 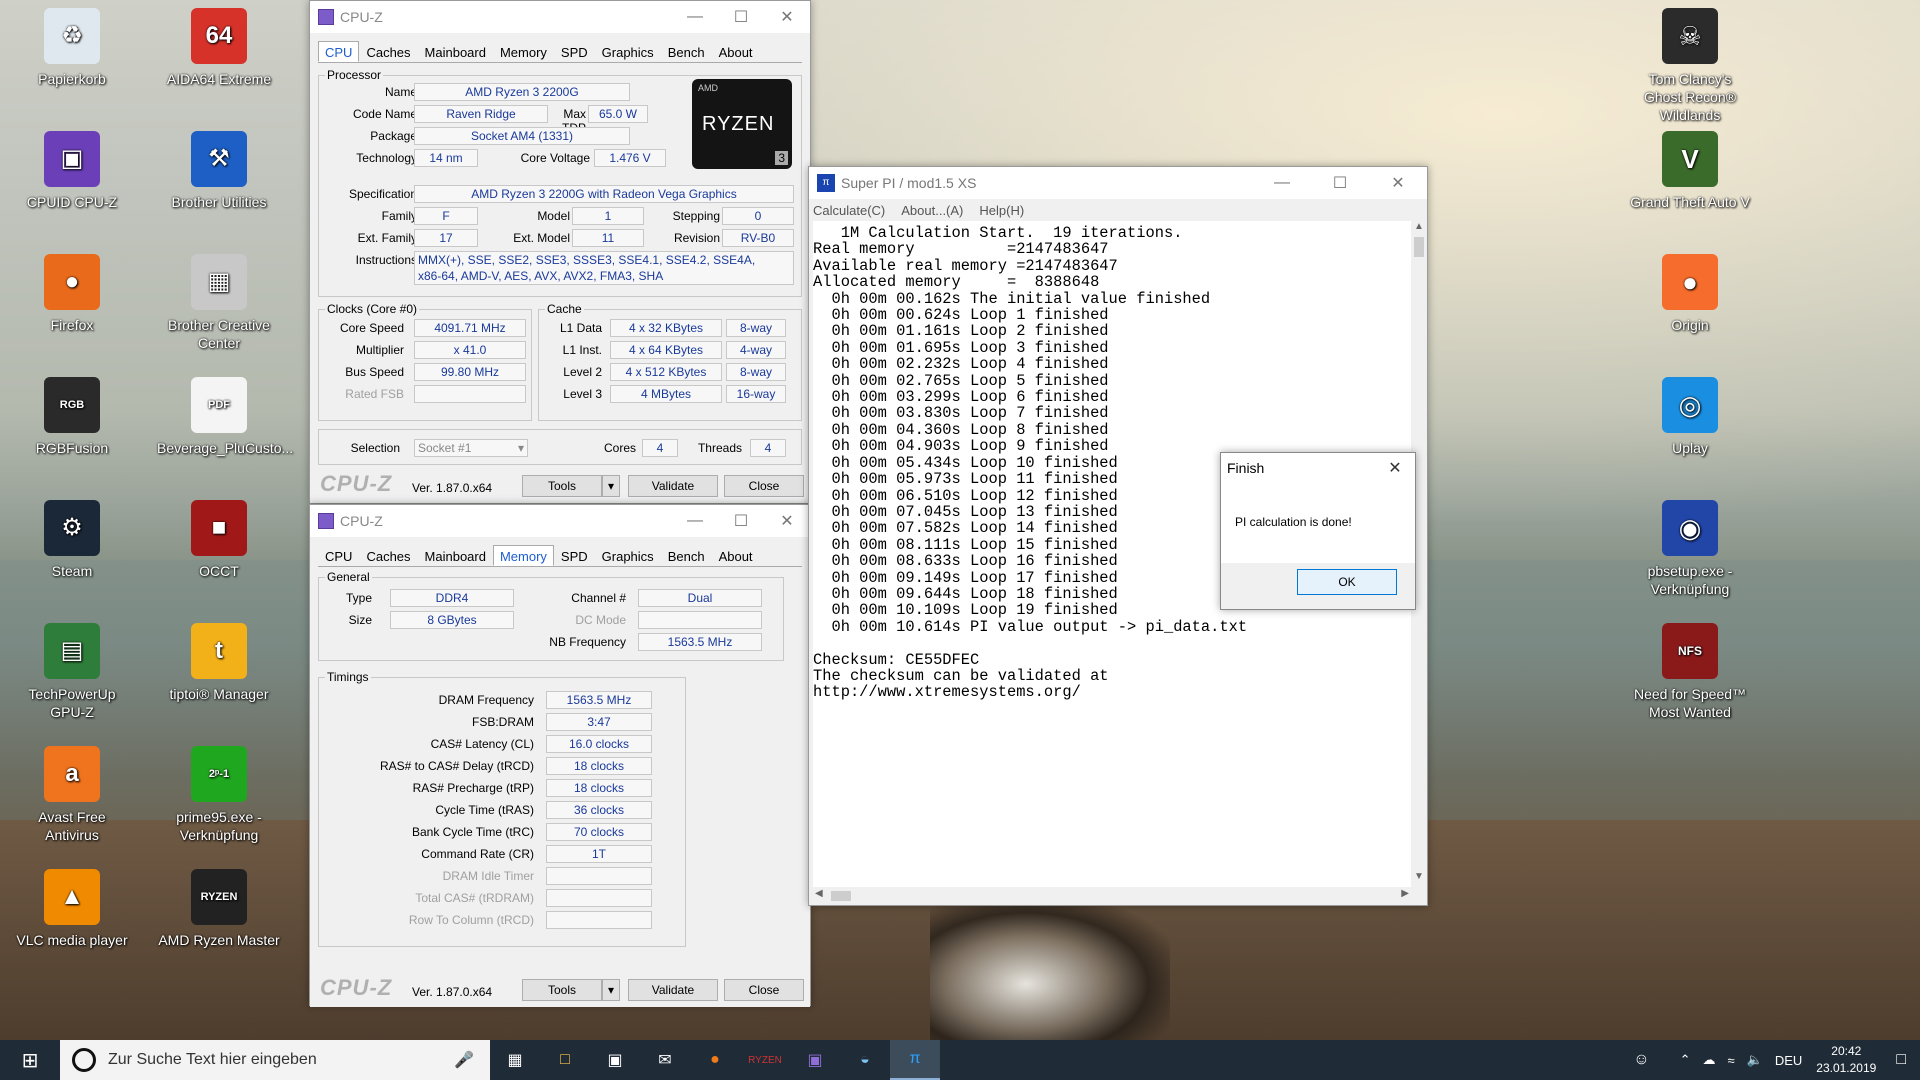 I want to click on desktop-icon: ▤ TechPowerUp GPU-Z, so click(x=72, y=672).